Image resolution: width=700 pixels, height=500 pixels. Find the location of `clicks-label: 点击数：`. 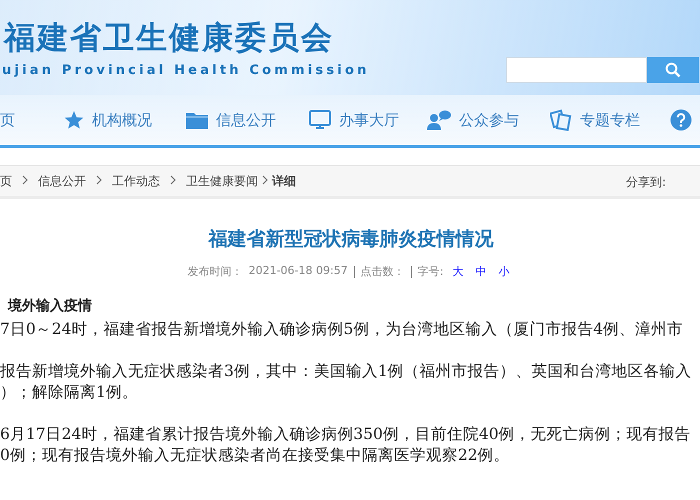

clicks-label: 点击数： is located at coordinates (382, 271).